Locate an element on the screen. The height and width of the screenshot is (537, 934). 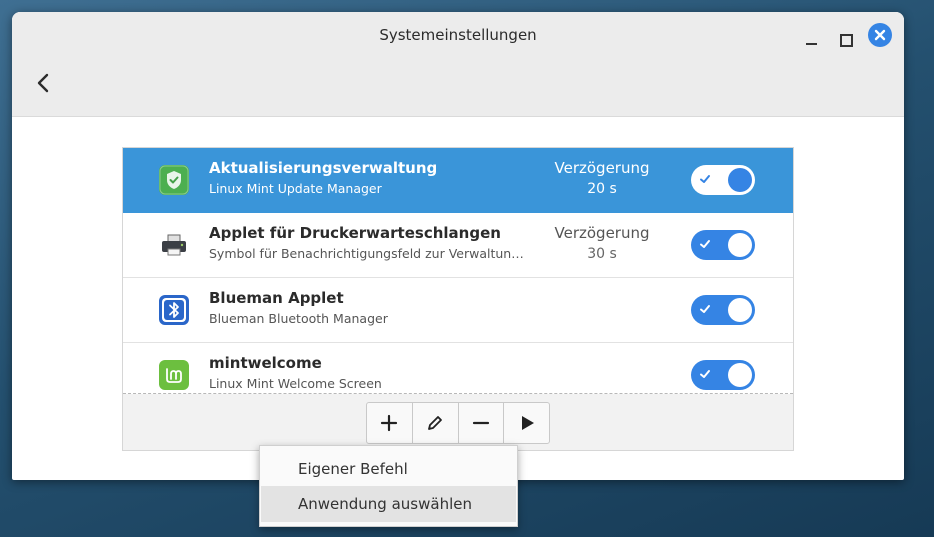
bluetooth-icon is located at coordinates (174, 310).